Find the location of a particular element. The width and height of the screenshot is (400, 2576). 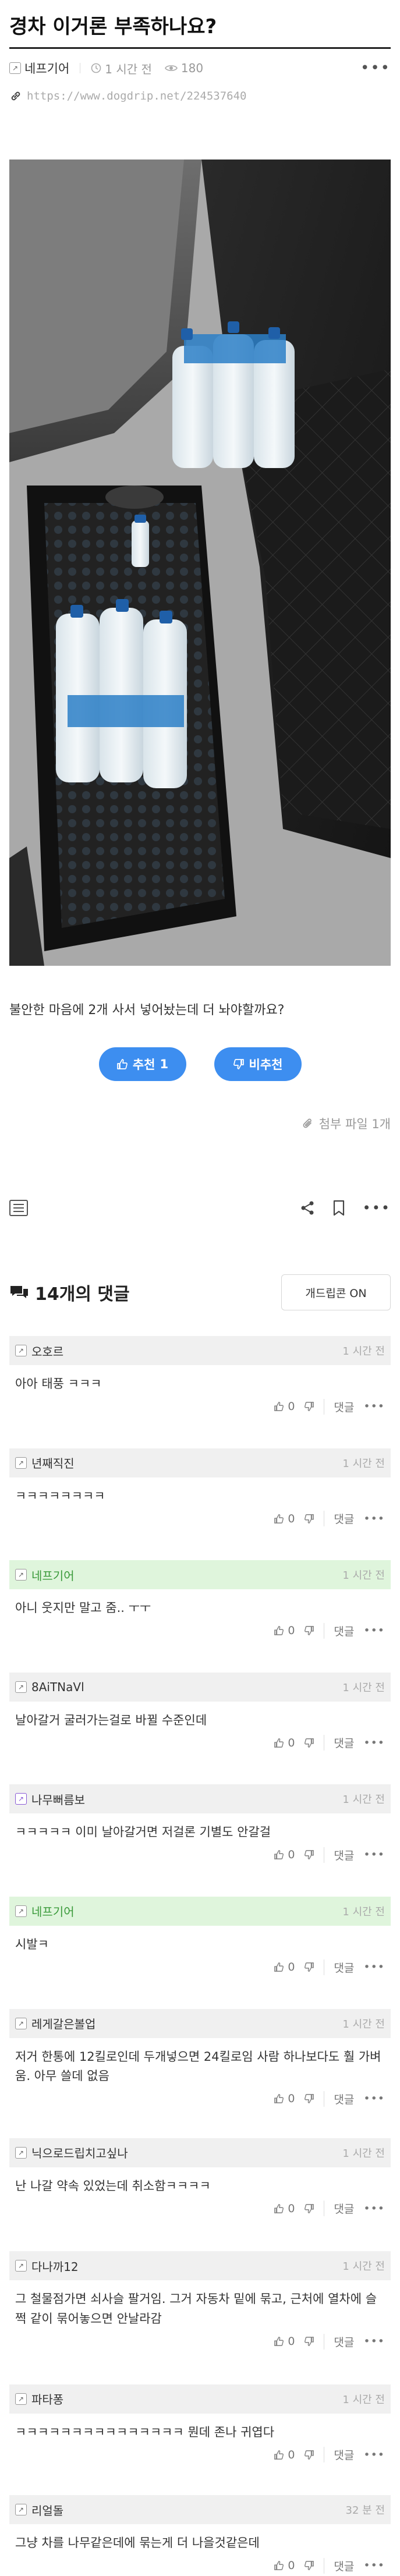

downvote-button: 비추천 is located at coordinates (258, 1064).